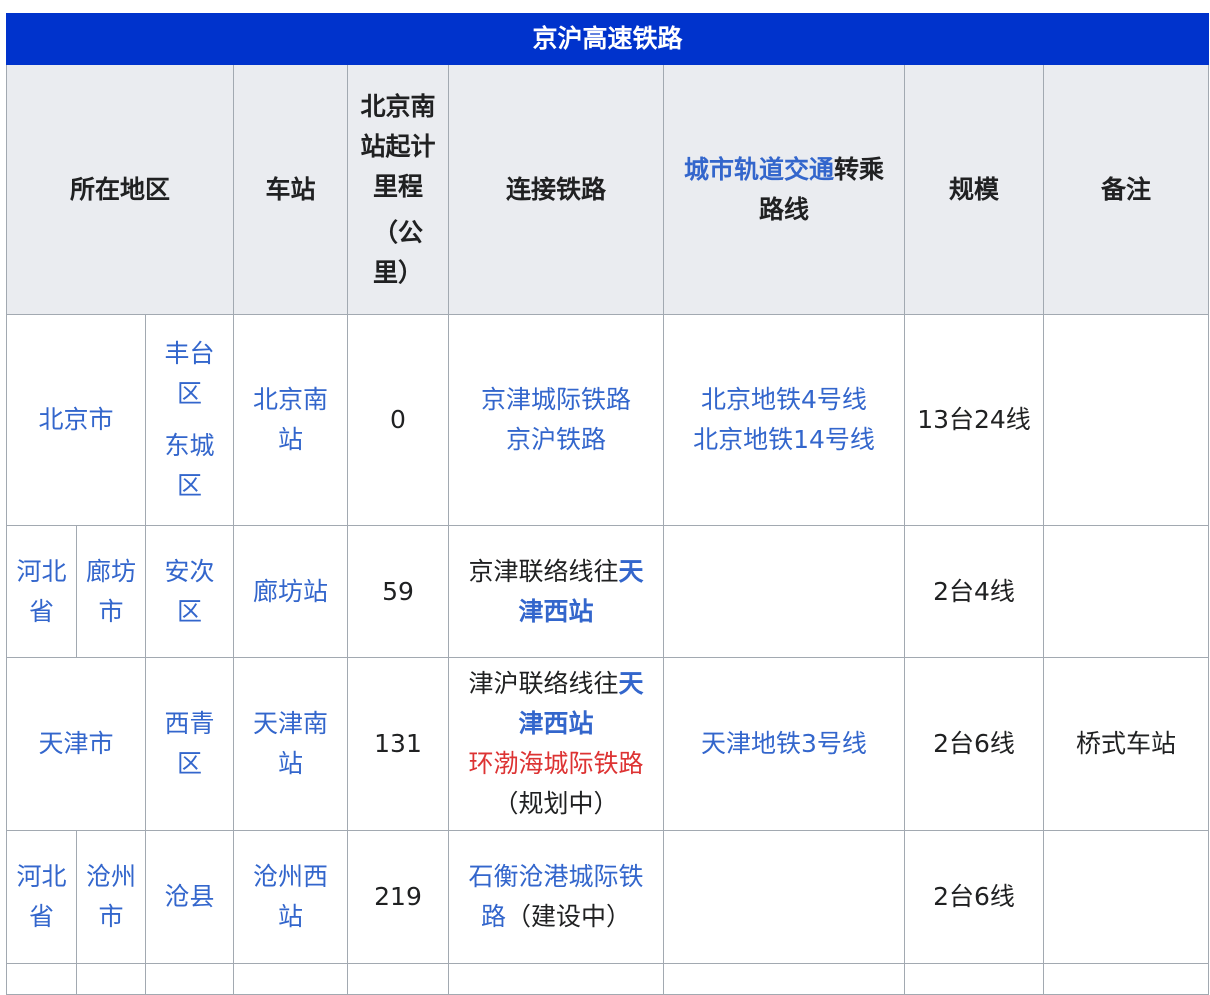 The width and height of the screenshot is (1210, 995). Describe the element at coordinates (543, 683) in the screenshot. I see `railway-text: 津沪联络线往` at that location.